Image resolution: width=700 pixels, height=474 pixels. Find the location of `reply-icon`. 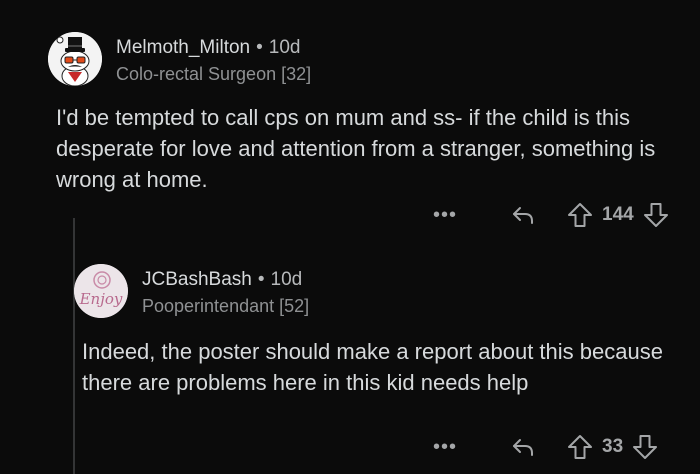

reply-icon is located at coordinates (523, 447).